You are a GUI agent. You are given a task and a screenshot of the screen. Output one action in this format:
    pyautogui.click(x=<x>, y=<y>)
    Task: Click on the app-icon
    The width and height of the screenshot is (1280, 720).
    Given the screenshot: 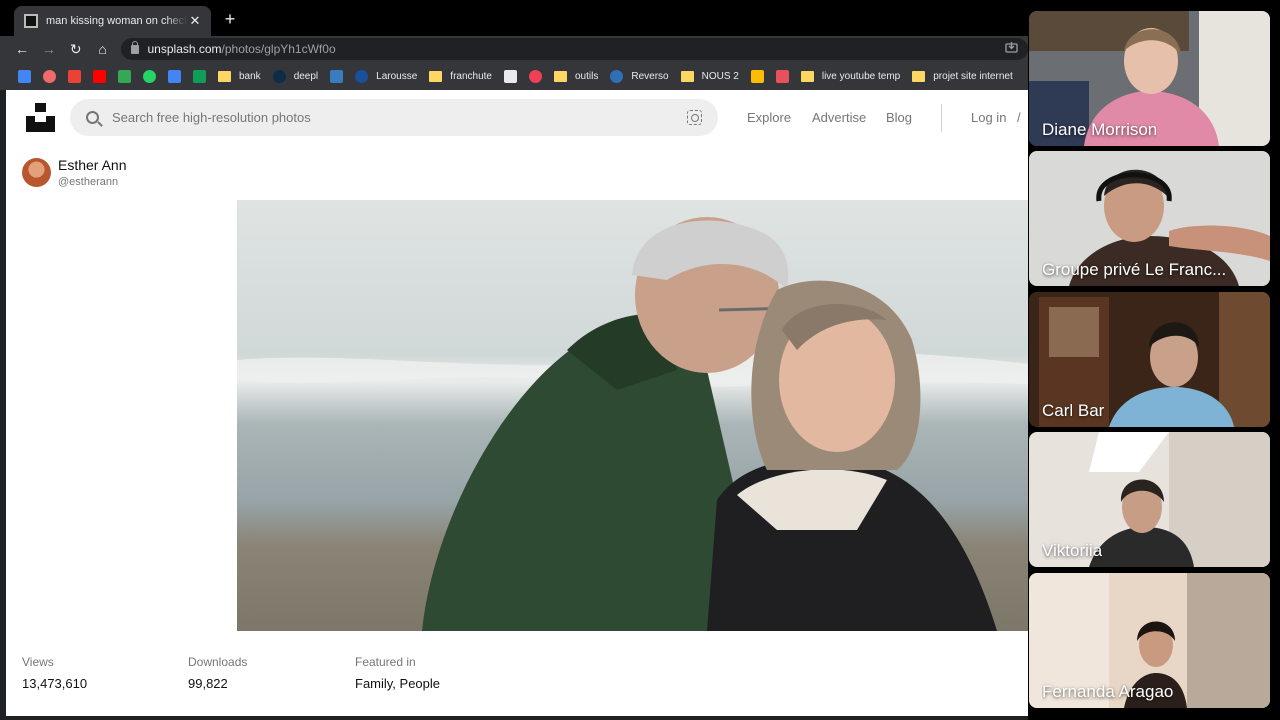 What is the action you would take?
    pyautogui.click(x=782, y=76)
    